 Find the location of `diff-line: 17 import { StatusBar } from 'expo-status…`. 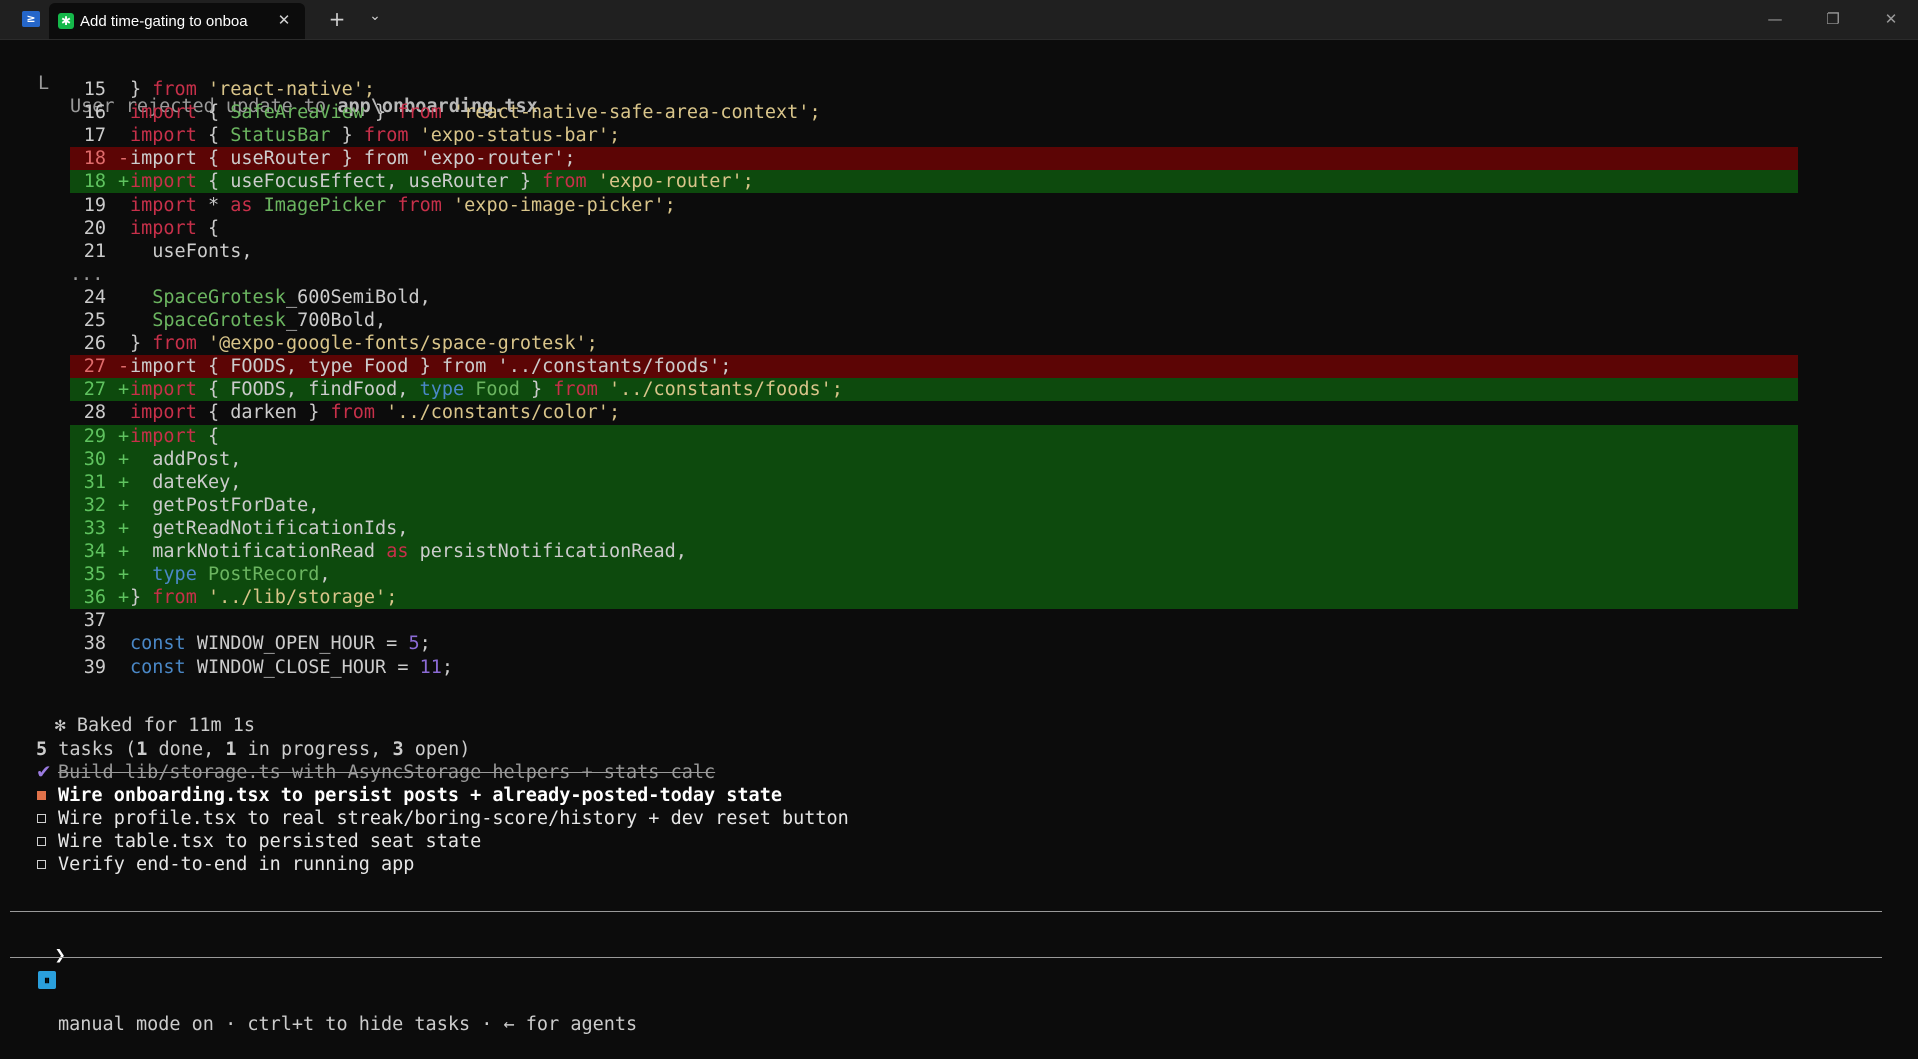

diff-line: 17 import { StatusBar } from 'expo-status… is located at coordinates (950, 135).